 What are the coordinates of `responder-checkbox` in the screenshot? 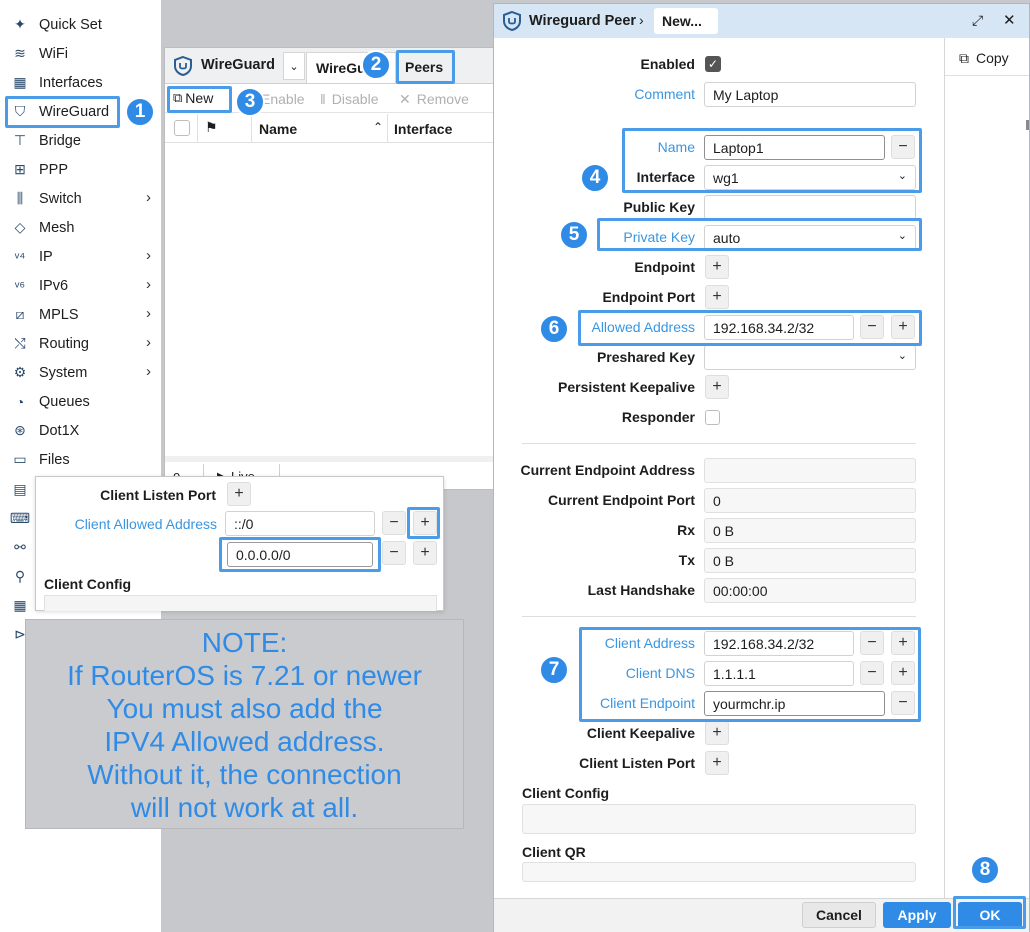 It's located at (712, 417).